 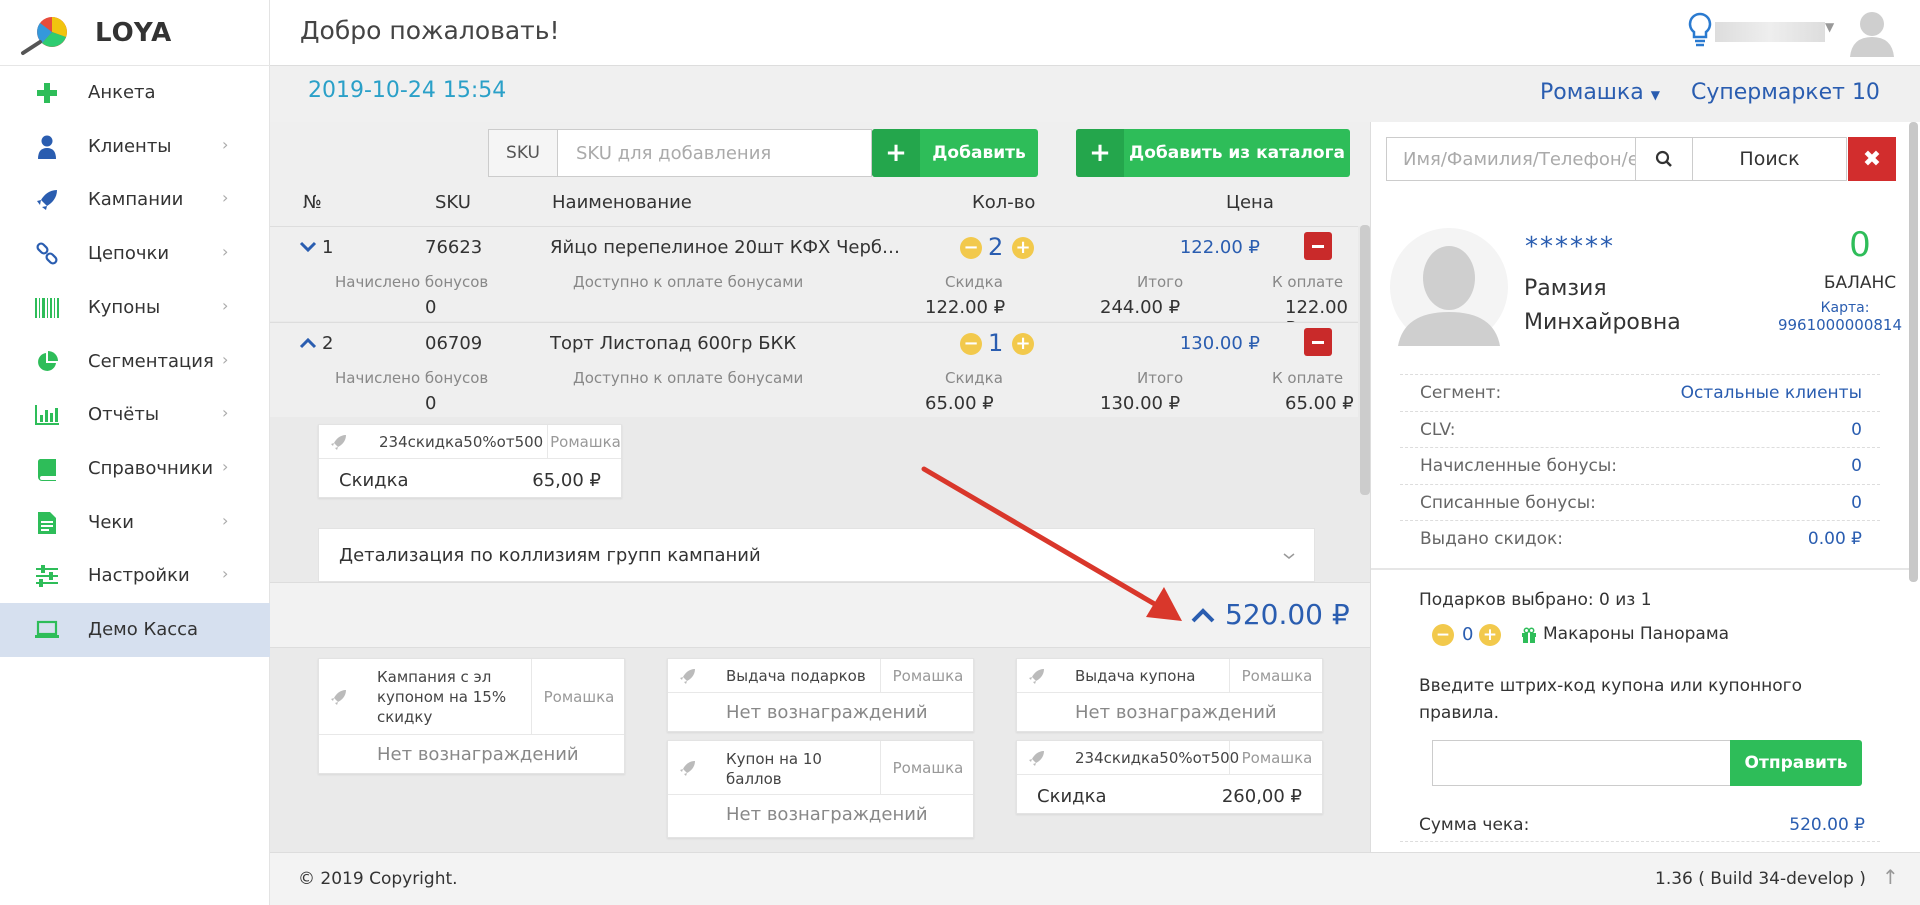 I want to click on sidebar-item: Цепочки ›, so click(x=135, y=254).